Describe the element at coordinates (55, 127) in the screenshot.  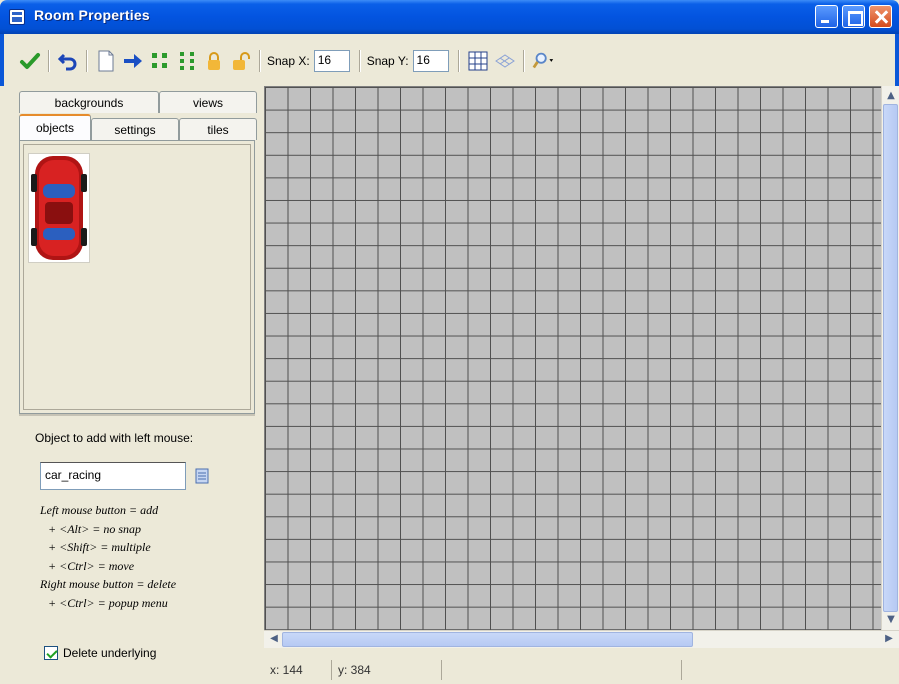
I see `tab-objects: objects` at that location.